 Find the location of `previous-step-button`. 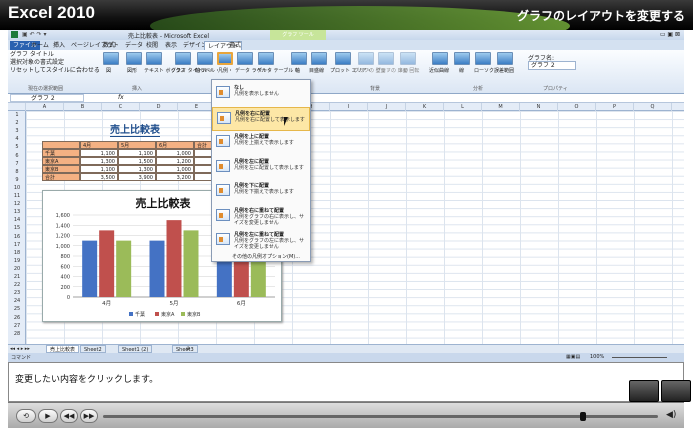

previous-step-button is located at coordinates (644, 391).